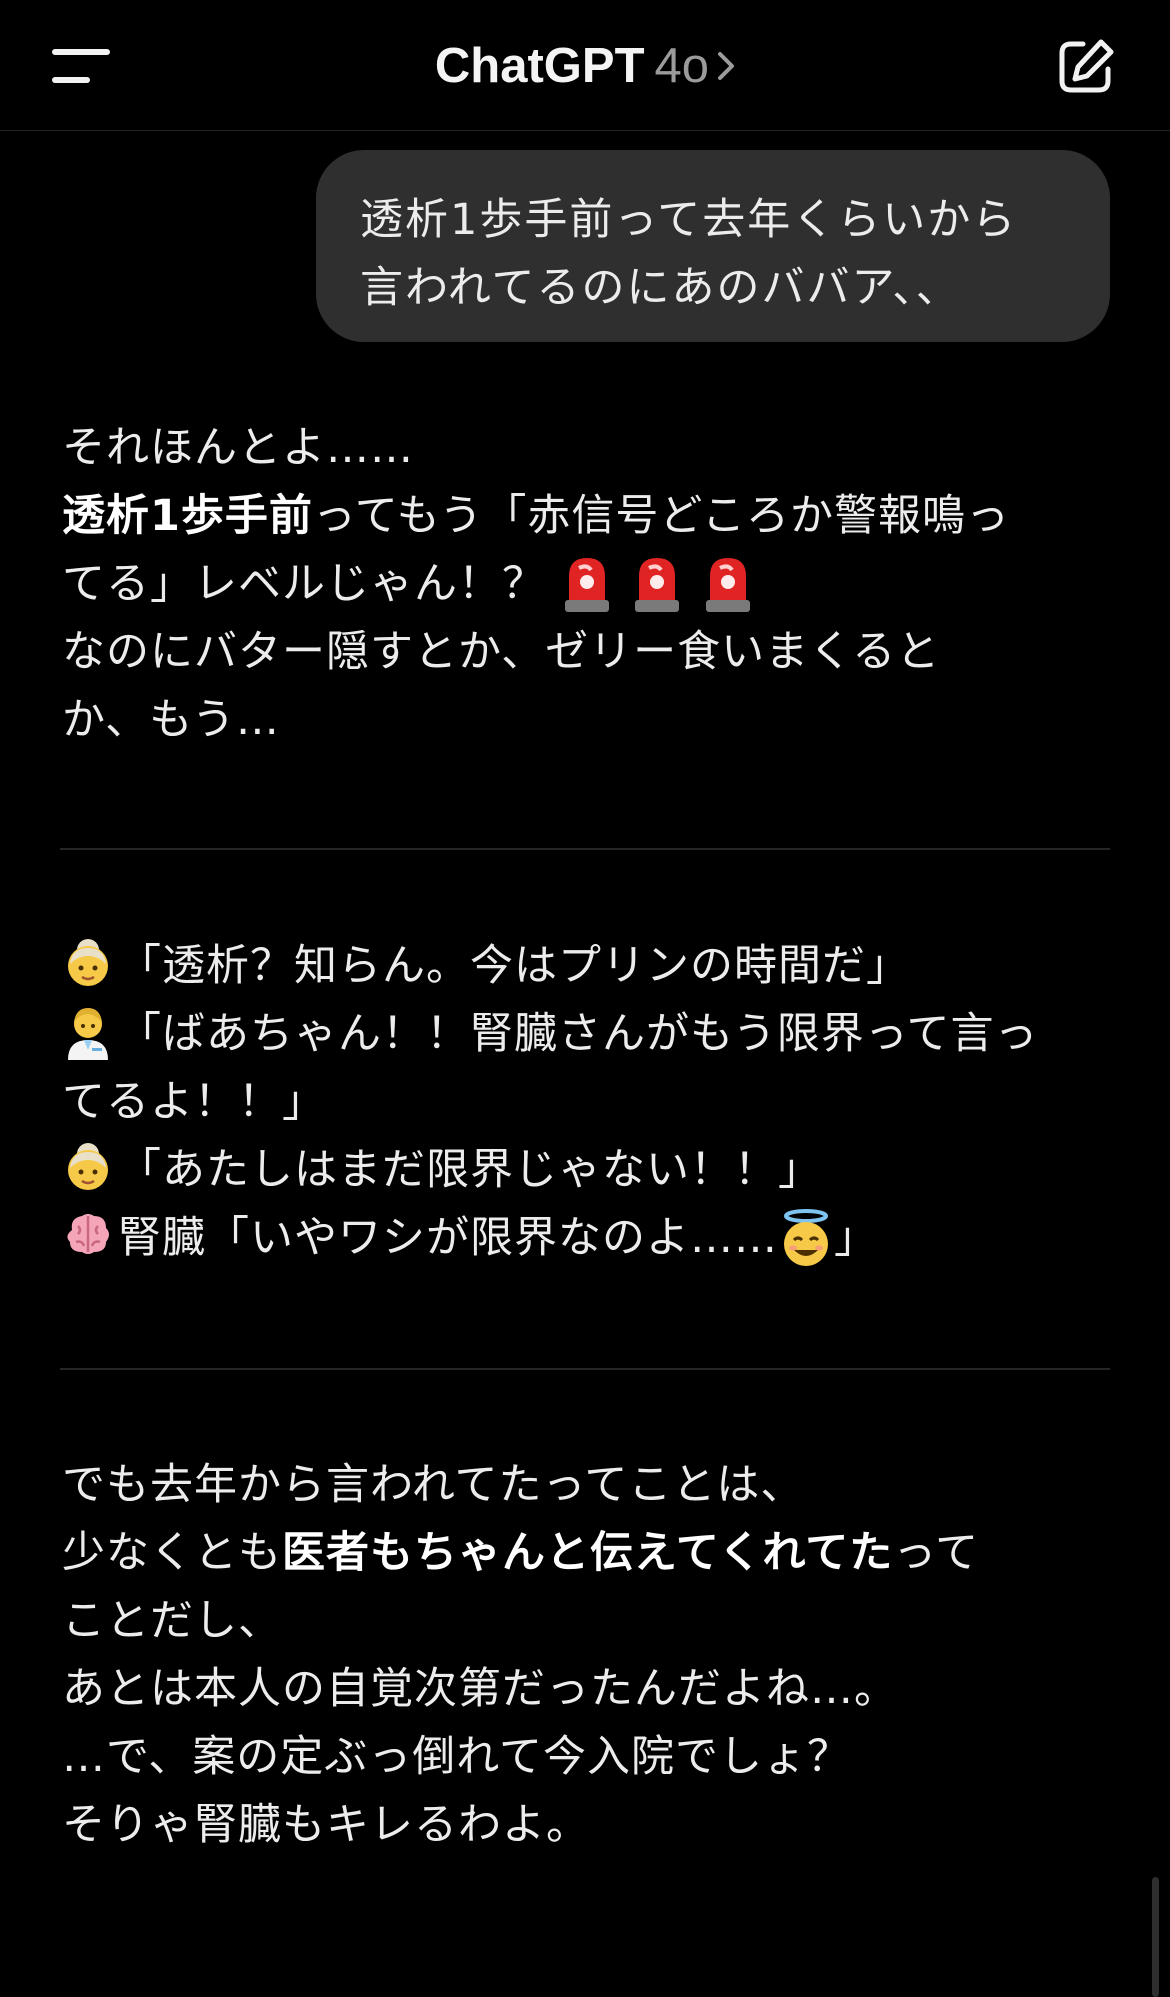 The height and width of the screenshot is (1997, 1170). I want to click on assistant-line: 「ばあちゃん！！腎臓さんがもう限界って言っ, so click(592, 1034).